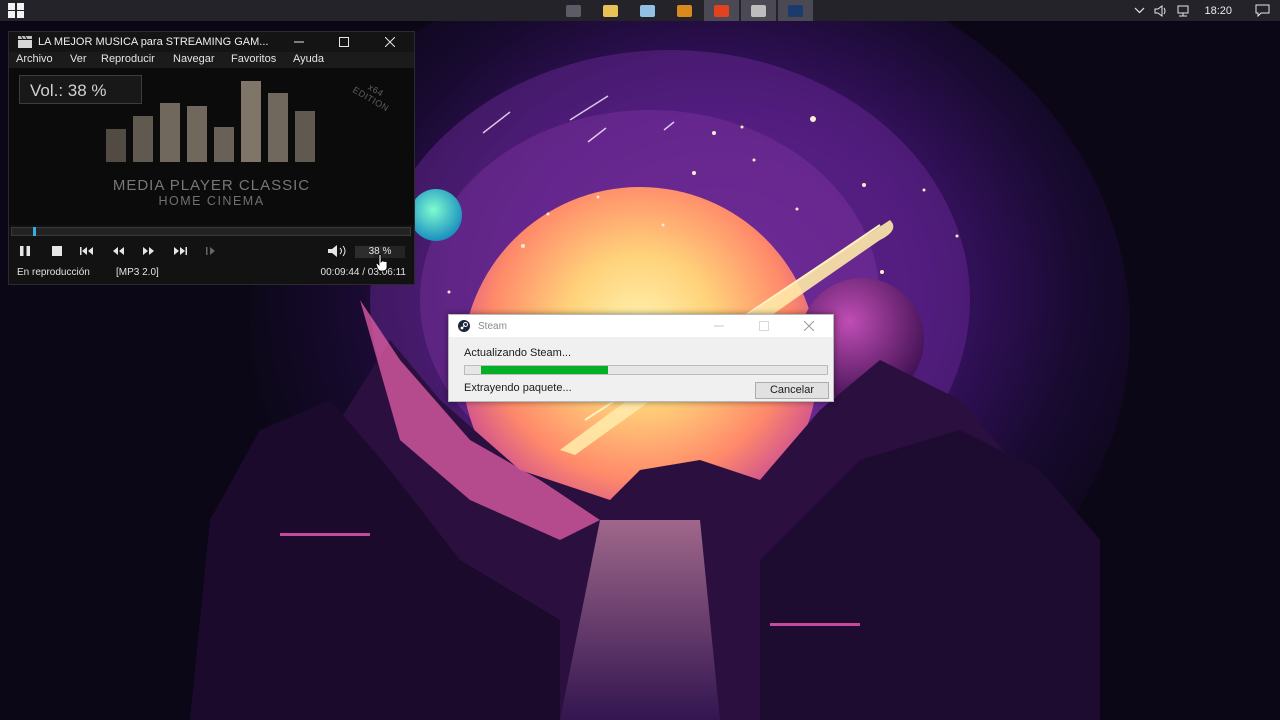  Describe the element at coordinates (137, 272) in the screenshot. I see `audio-format: [MP3 2.0]` at that location.